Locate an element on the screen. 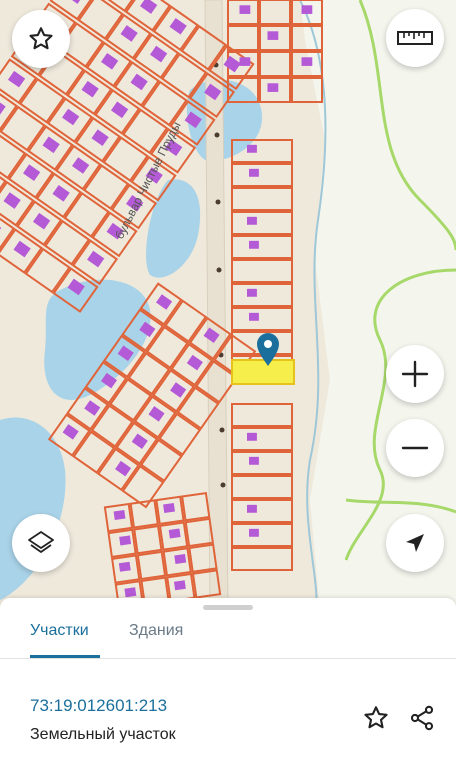 Image resolution: width=456 pixels, height=768 pixels. my-location-button is located at coordinates (415, 543).